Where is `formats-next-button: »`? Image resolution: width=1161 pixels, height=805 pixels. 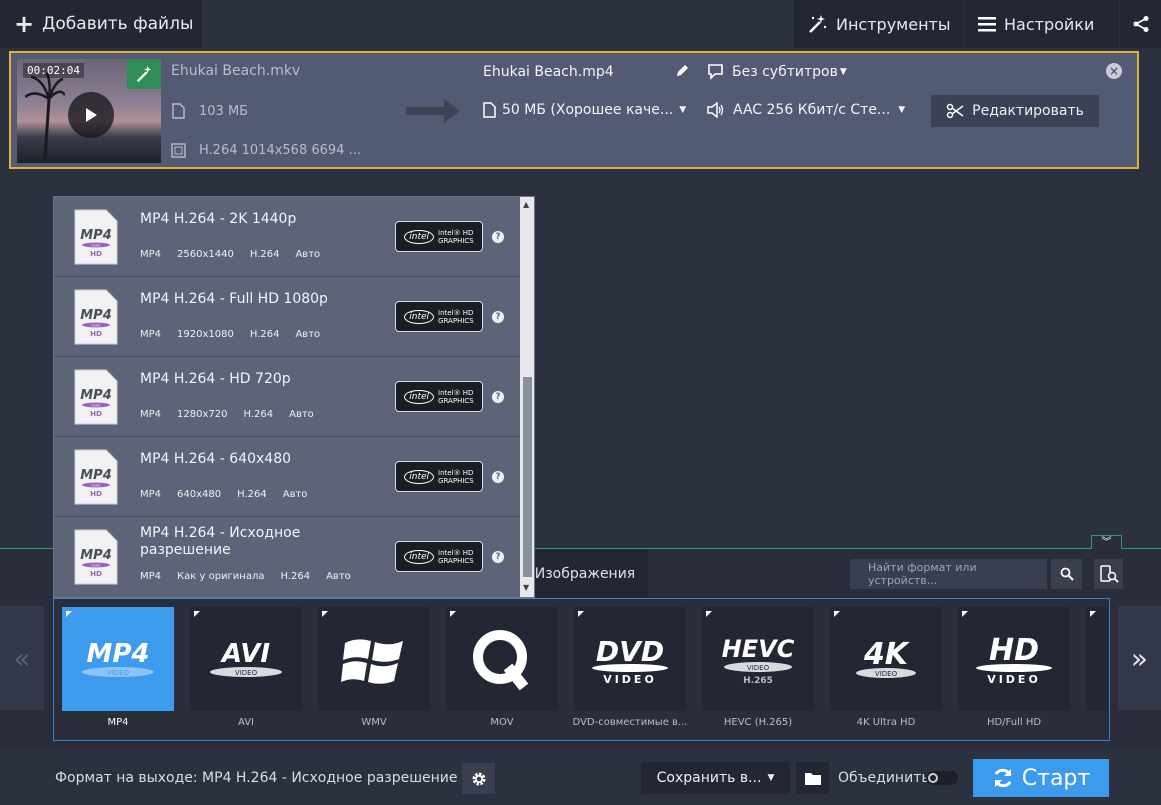
formats-next-button: » is located at coordinates (1139, 658).